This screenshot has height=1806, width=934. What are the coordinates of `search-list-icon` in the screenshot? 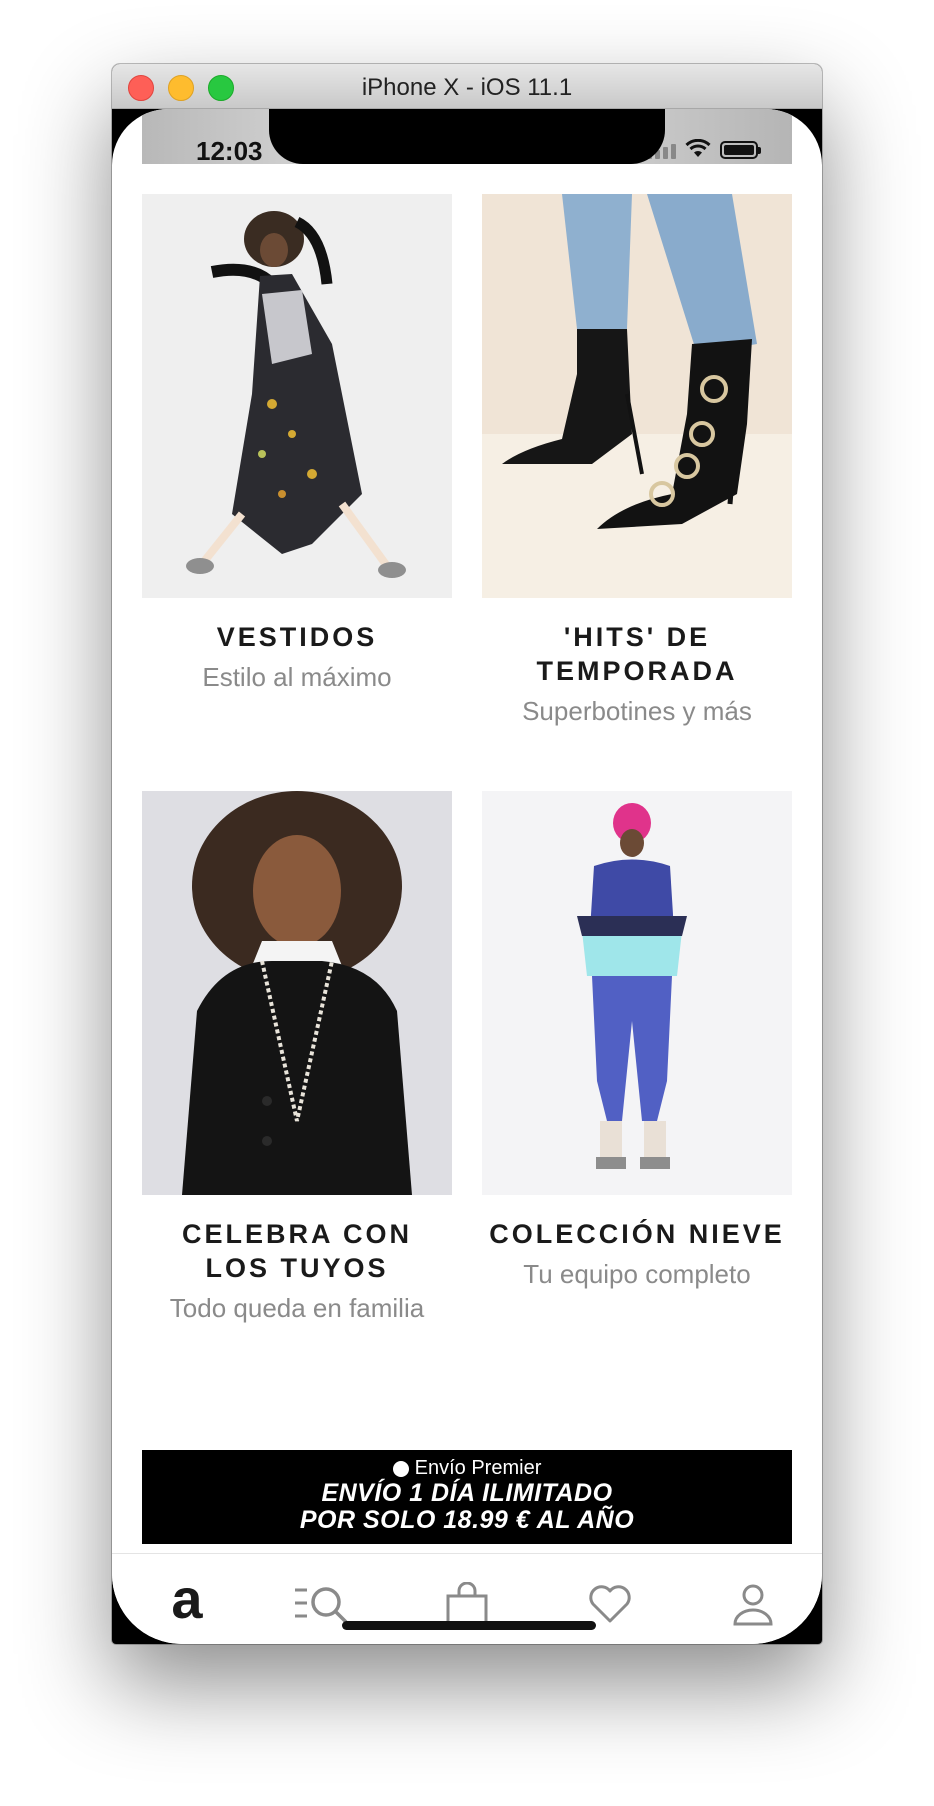 It's located at (321, 1605).